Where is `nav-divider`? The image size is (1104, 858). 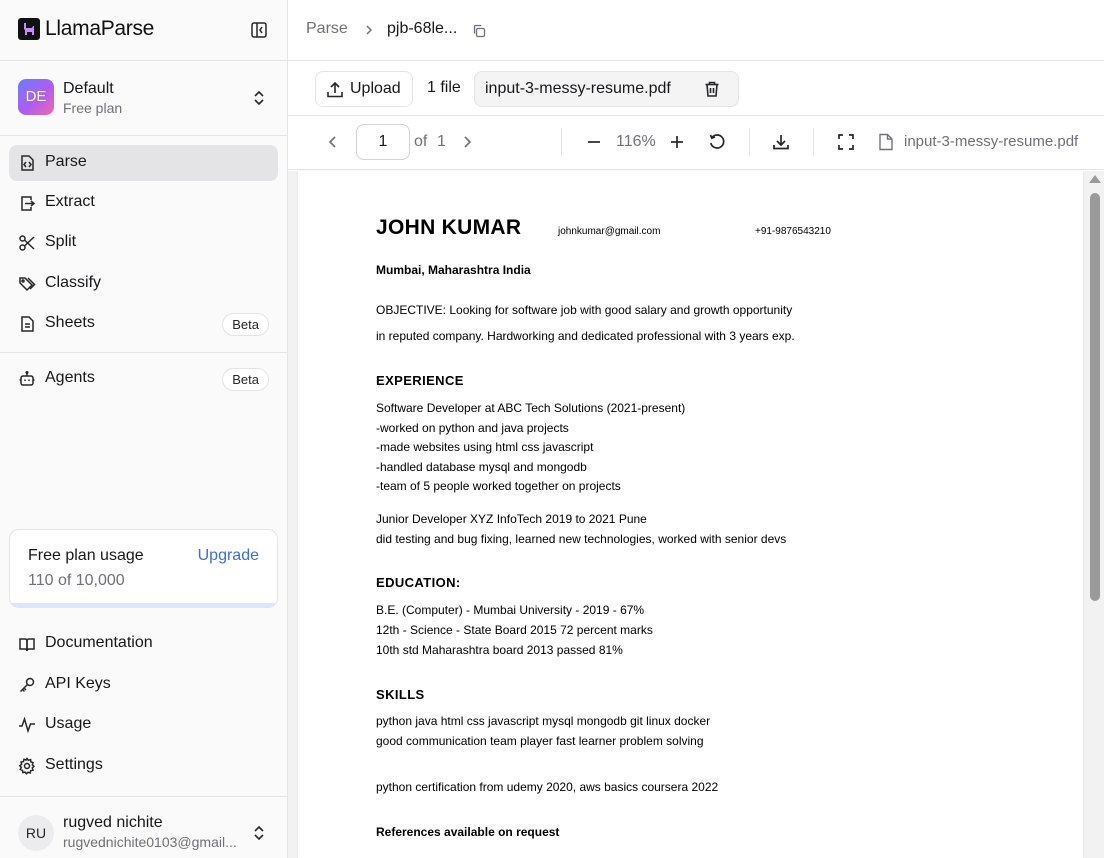 nav-divider is located at coordinates (143, 352).